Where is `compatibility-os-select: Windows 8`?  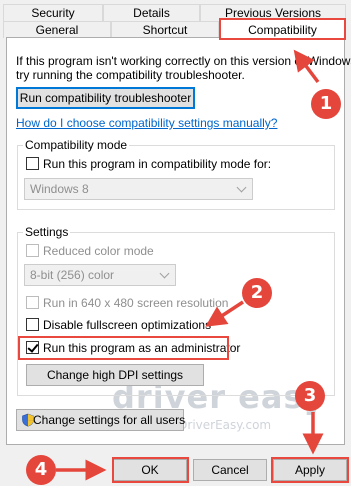 compatibility-os-select: Windows 8 is located at coordinates (138, 189).